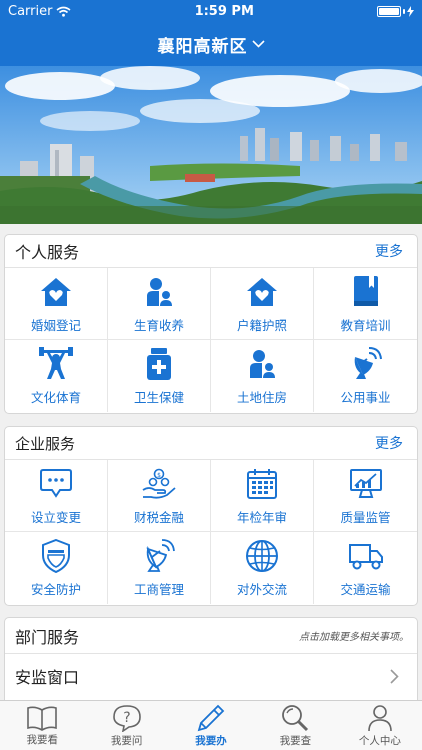 This screenshot has height=750, width=422. I want to click on service-tax-finance: $ 财税金融, so click(159, 496).